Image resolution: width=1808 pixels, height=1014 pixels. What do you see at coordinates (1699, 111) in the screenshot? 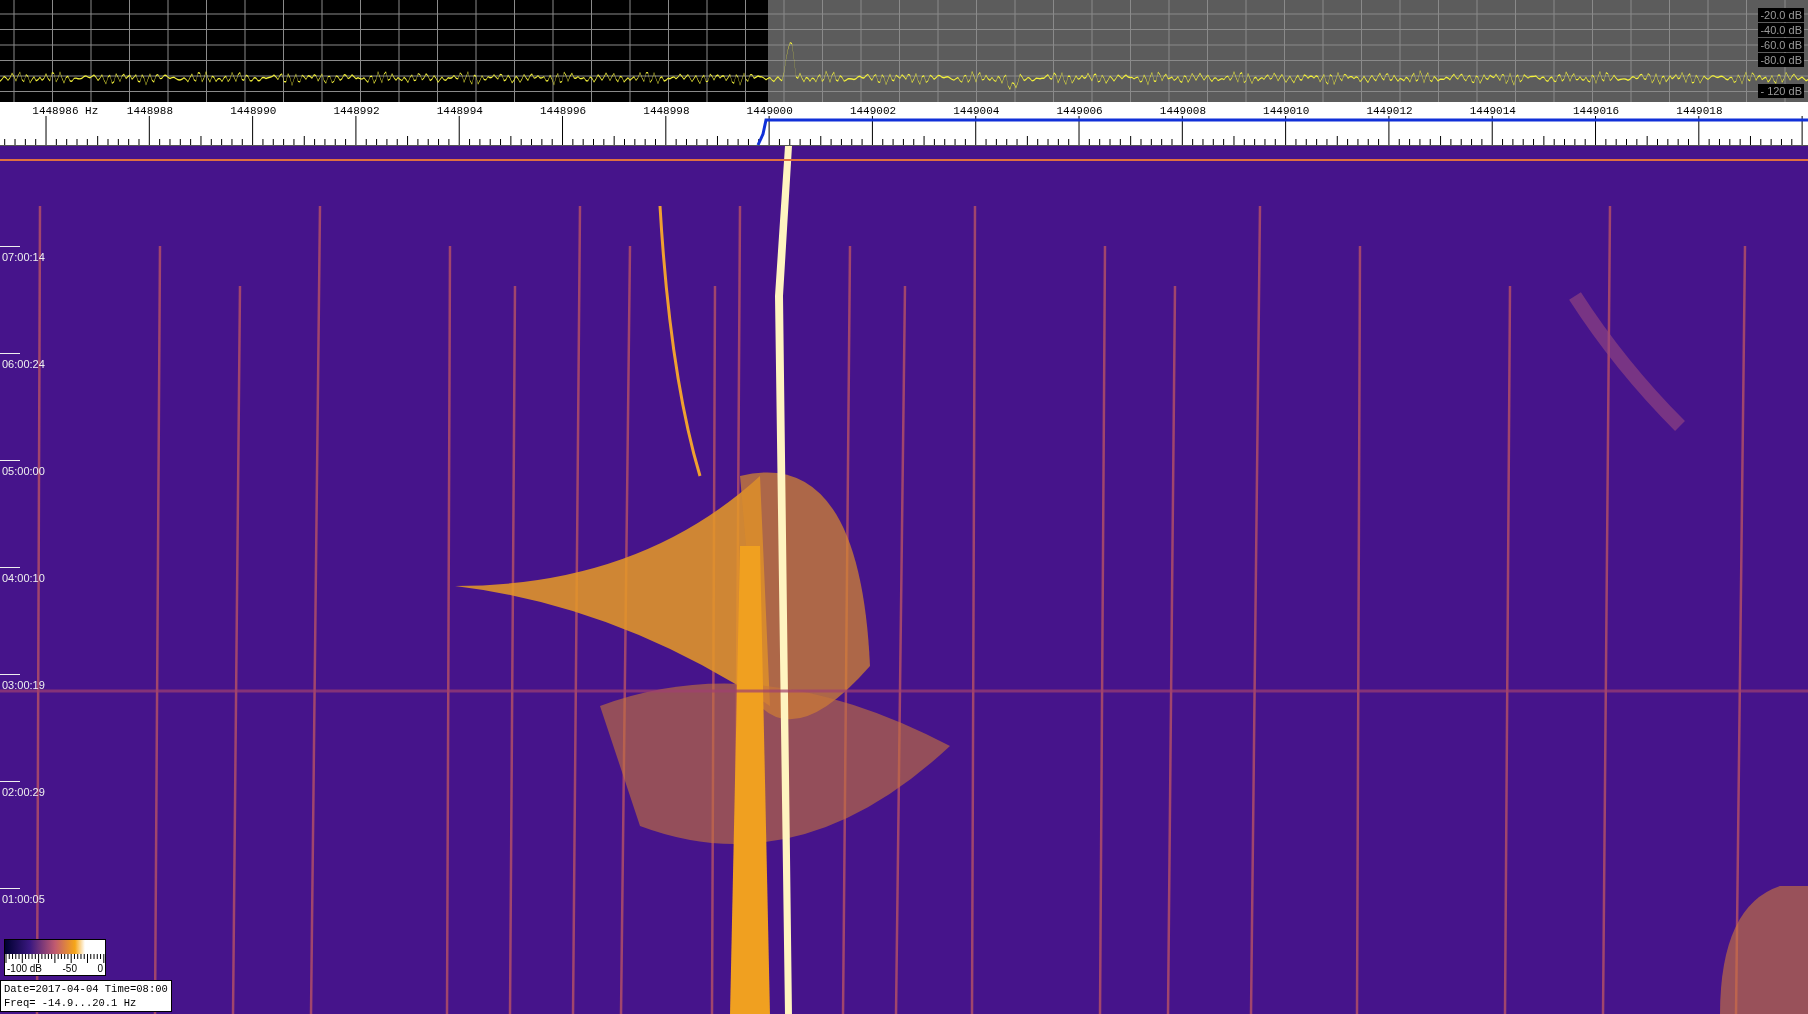
I see `frequency-label: 1449018` at bounding box center [1699, 111].